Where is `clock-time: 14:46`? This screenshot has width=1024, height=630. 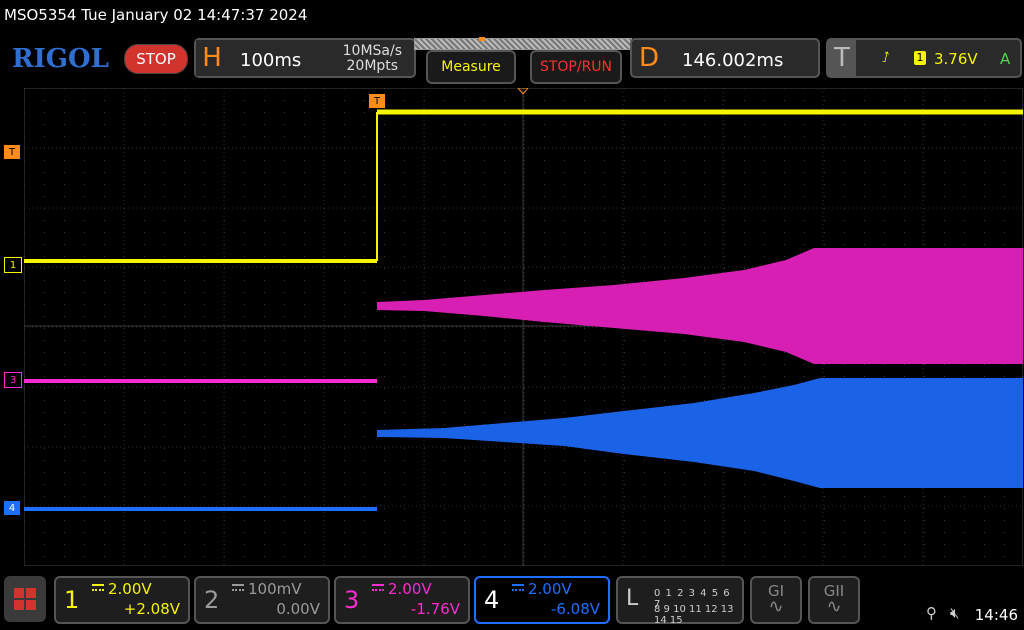
clock-time: 14:46 is located at coordinates (996, 615).